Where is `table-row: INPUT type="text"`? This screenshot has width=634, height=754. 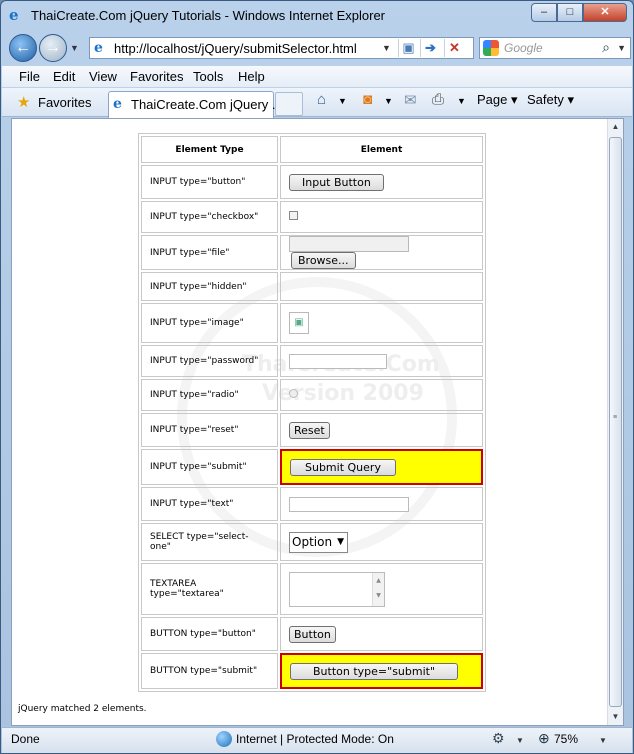 table-row: INPUT type="text" is located at coordinates (312, 504).